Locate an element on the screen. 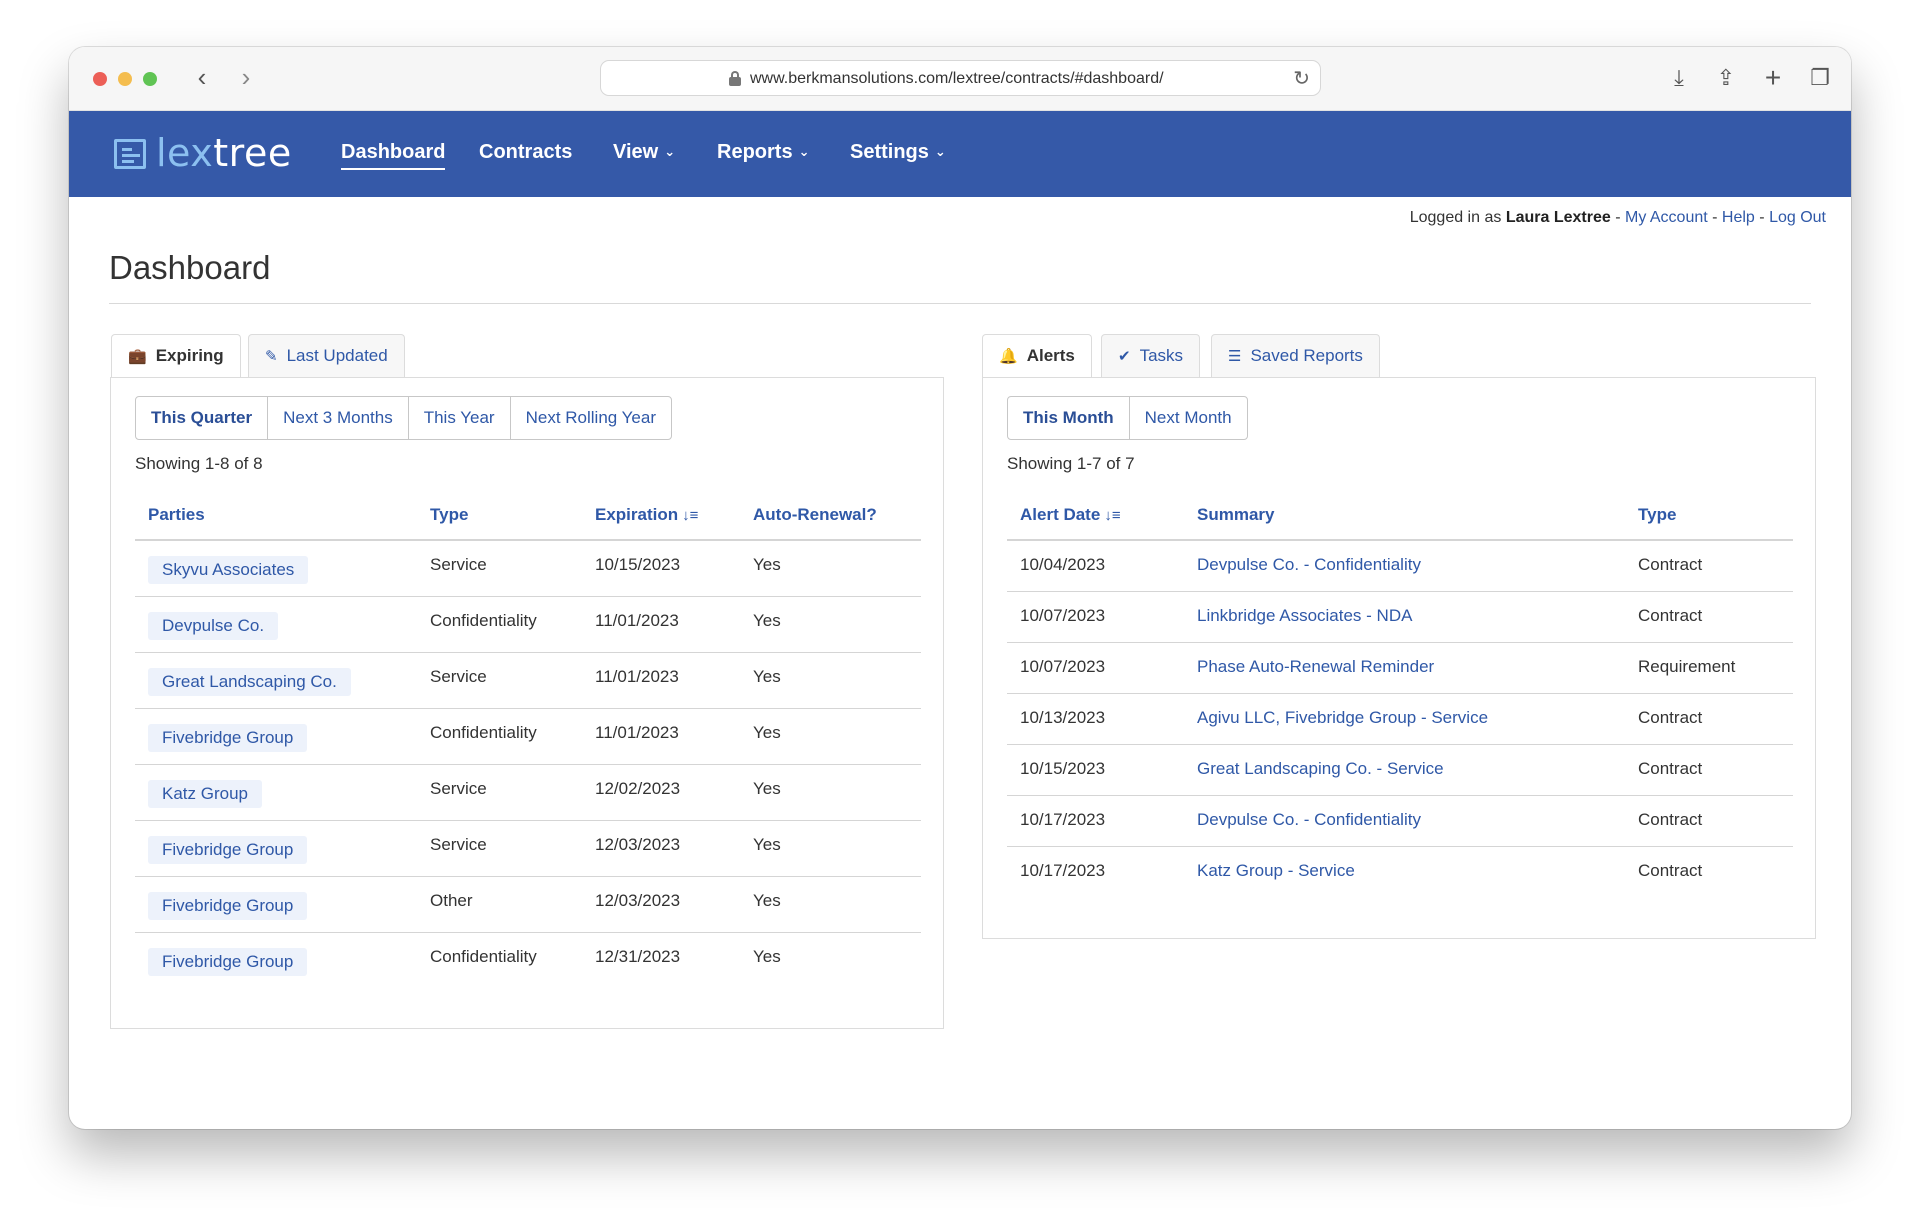 This screenshot has width=1920, height=1221. logout-link: Log Out is located at coordinates (1797, 217).